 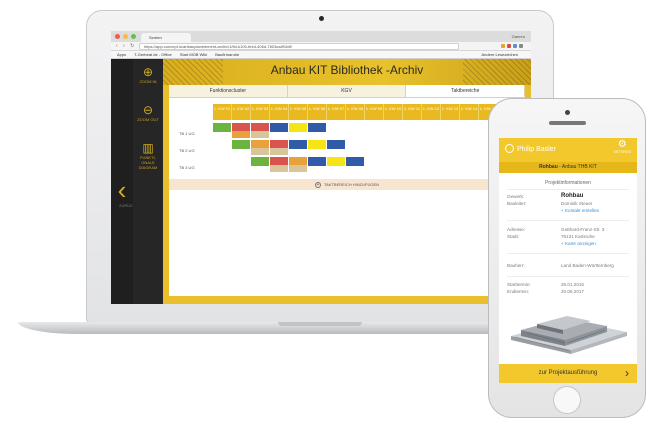 I want to click on project-execution-label: zur Projektausführung, so click(x=568, y=373).